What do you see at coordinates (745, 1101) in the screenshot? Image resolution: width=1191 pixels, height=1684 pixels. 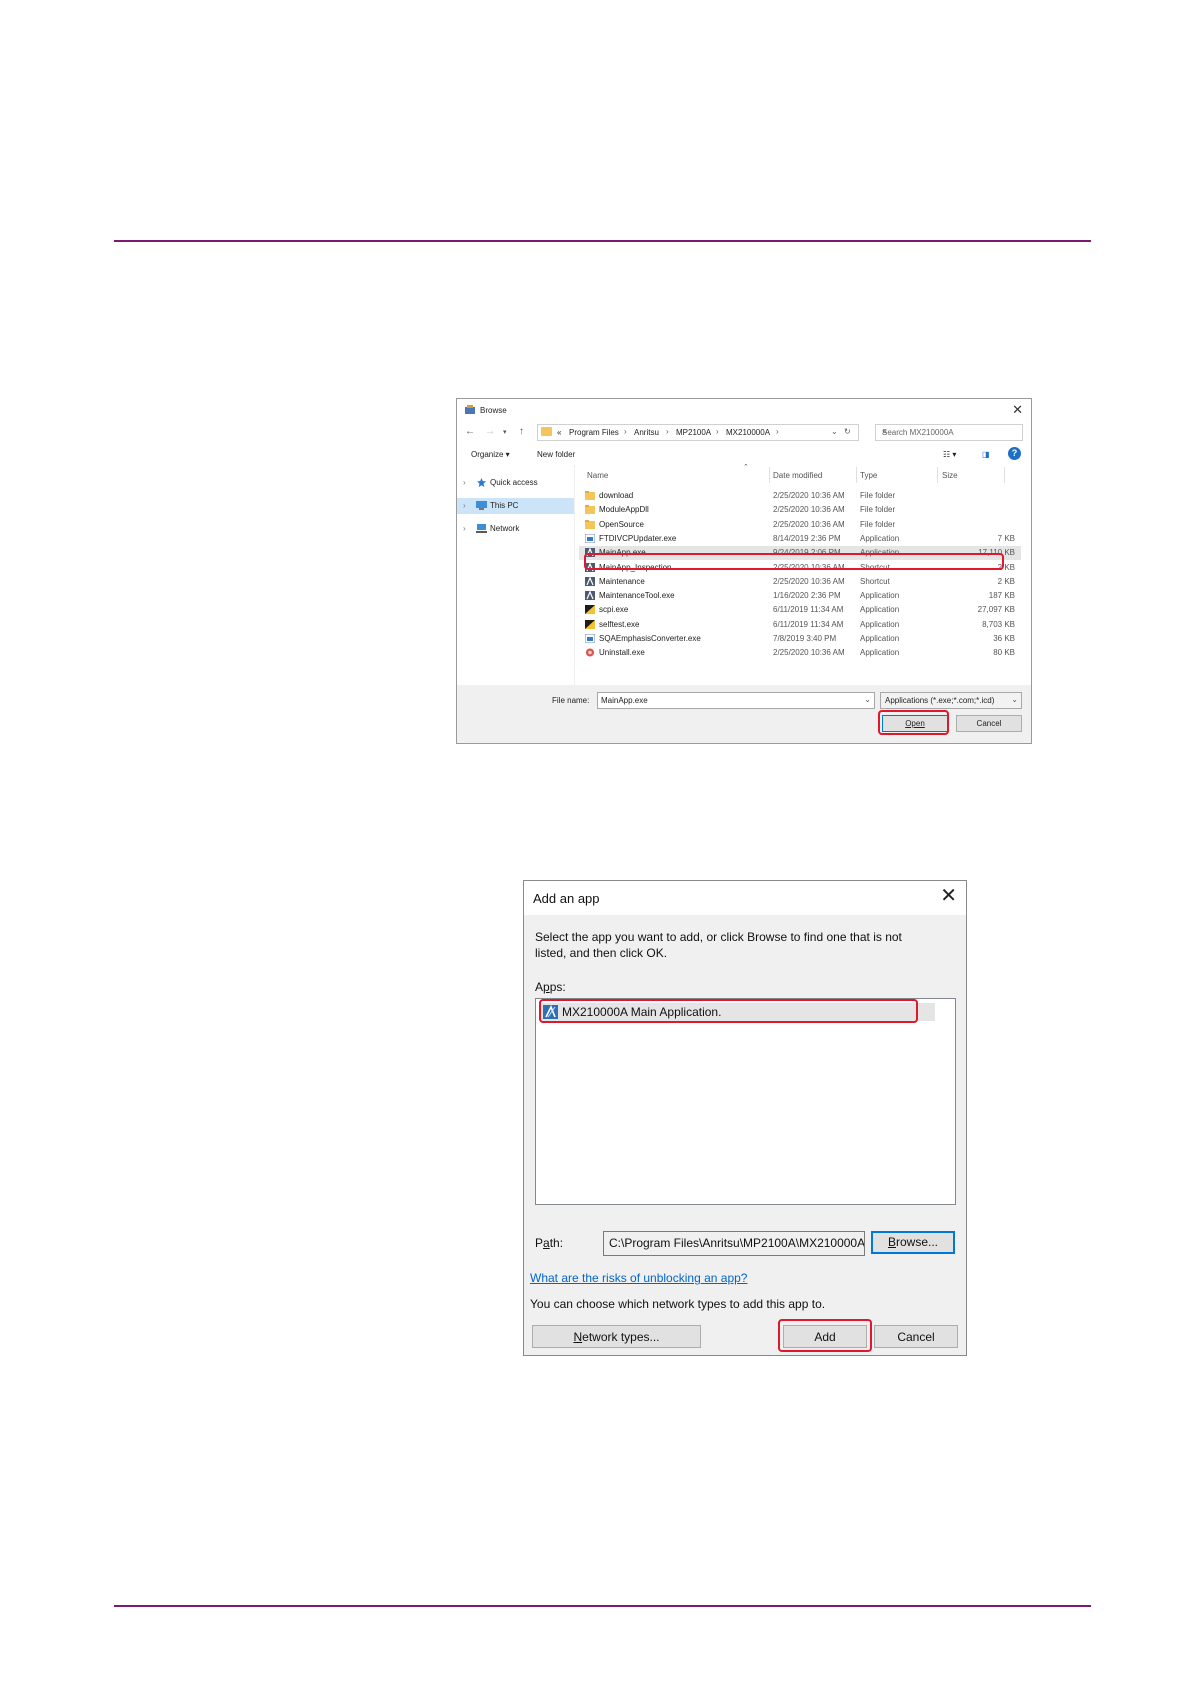 I see `apps-list: MX210000A Main Application.` at bounding box center [745, 1101].